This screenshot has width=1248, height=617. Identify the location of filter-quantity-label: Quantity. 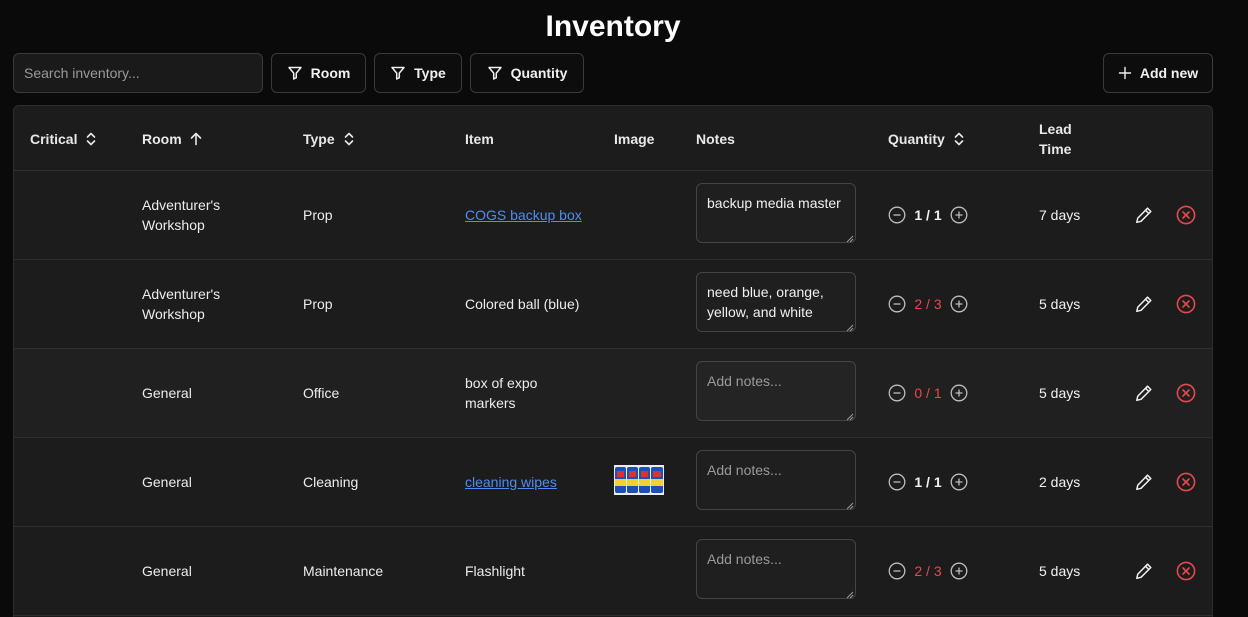
(539, 73).